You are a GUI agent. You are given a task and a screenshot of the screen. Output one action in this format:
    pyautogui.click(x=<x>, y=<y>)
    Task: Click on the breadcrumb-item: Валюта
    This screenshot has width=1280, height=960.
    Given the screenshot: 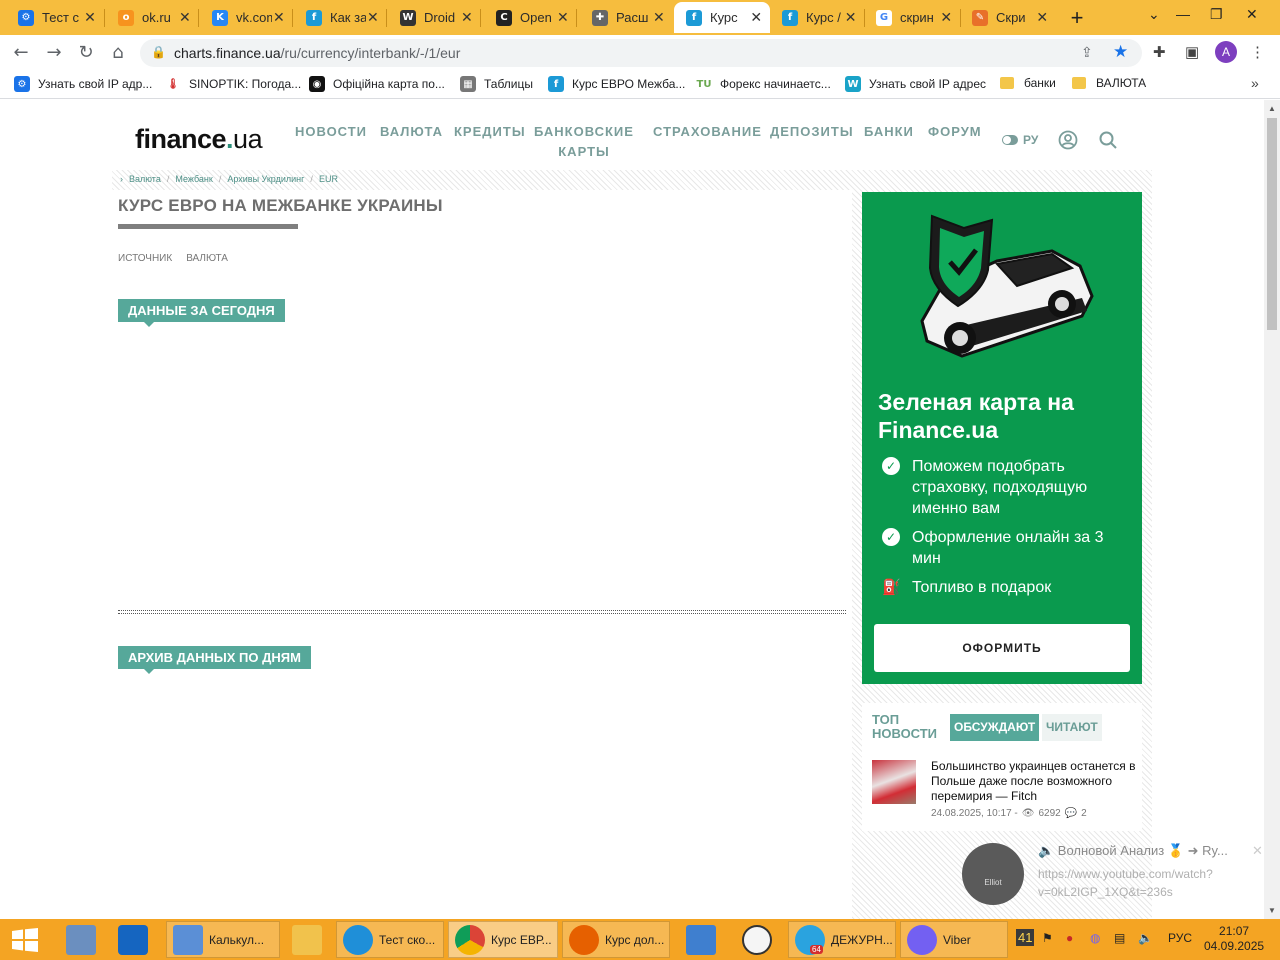 What is the action you would take?
    pyautogui.click(x=145, y=179)
    